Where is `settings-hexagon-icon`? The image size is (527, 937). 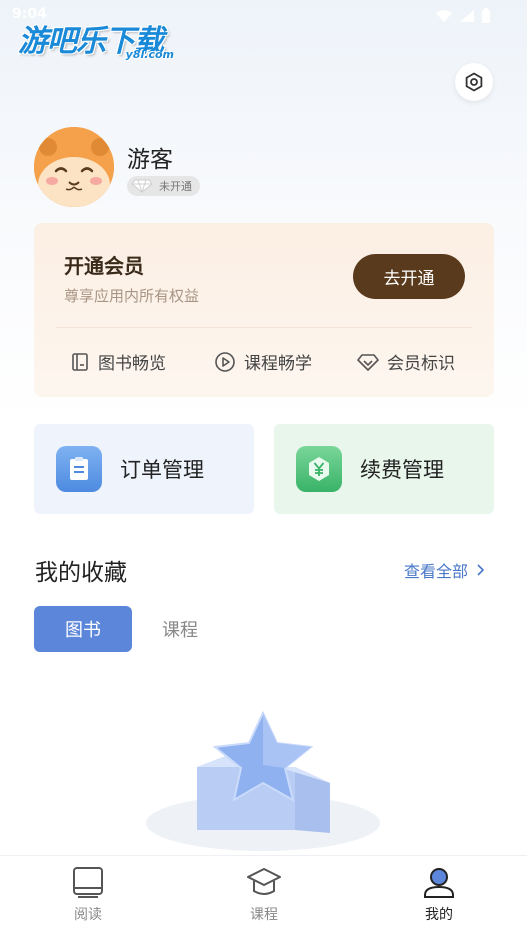
settings-hexagon-icon is located at coordinates (474, 82).